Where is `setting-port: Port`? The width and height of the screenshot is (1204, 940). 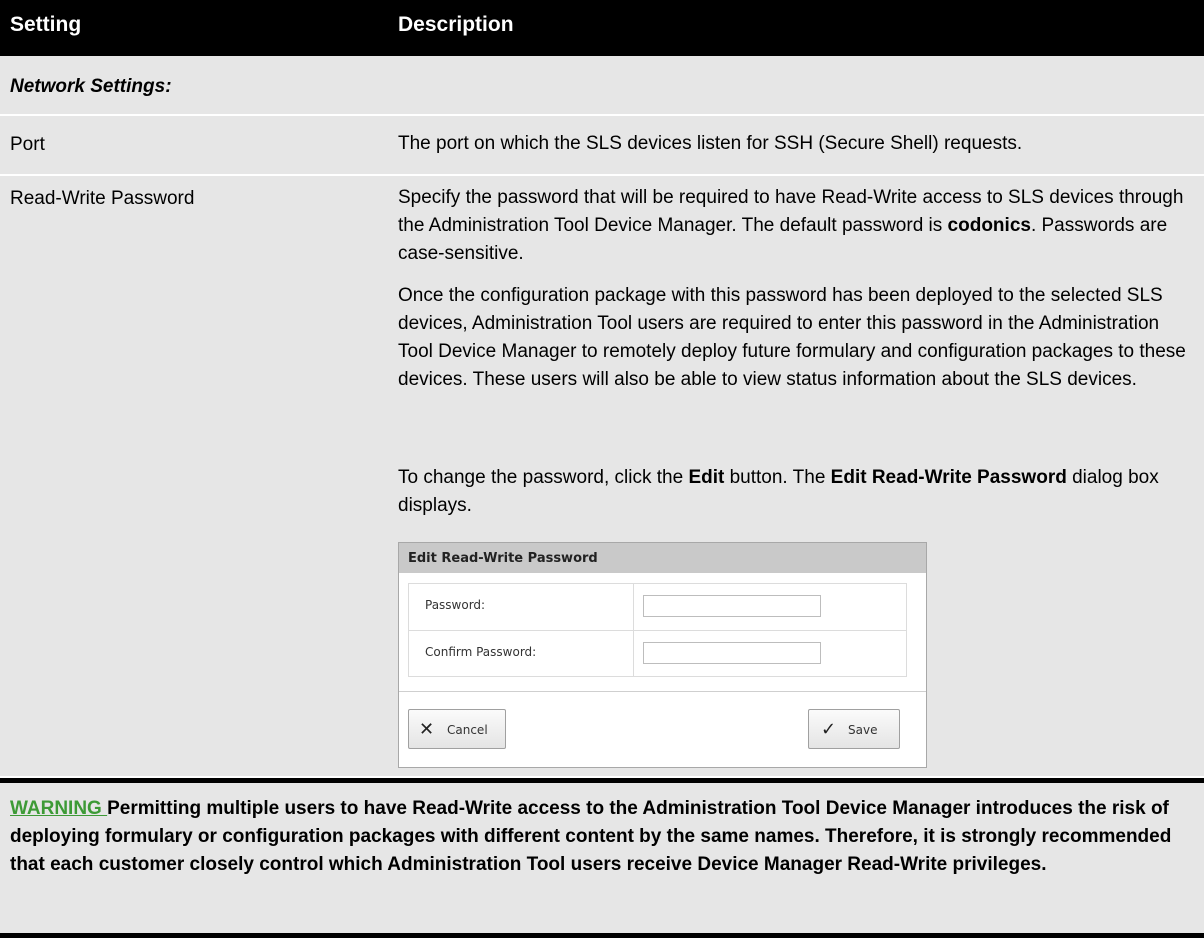
setting-port: Port is located at coordinates (27, 144).